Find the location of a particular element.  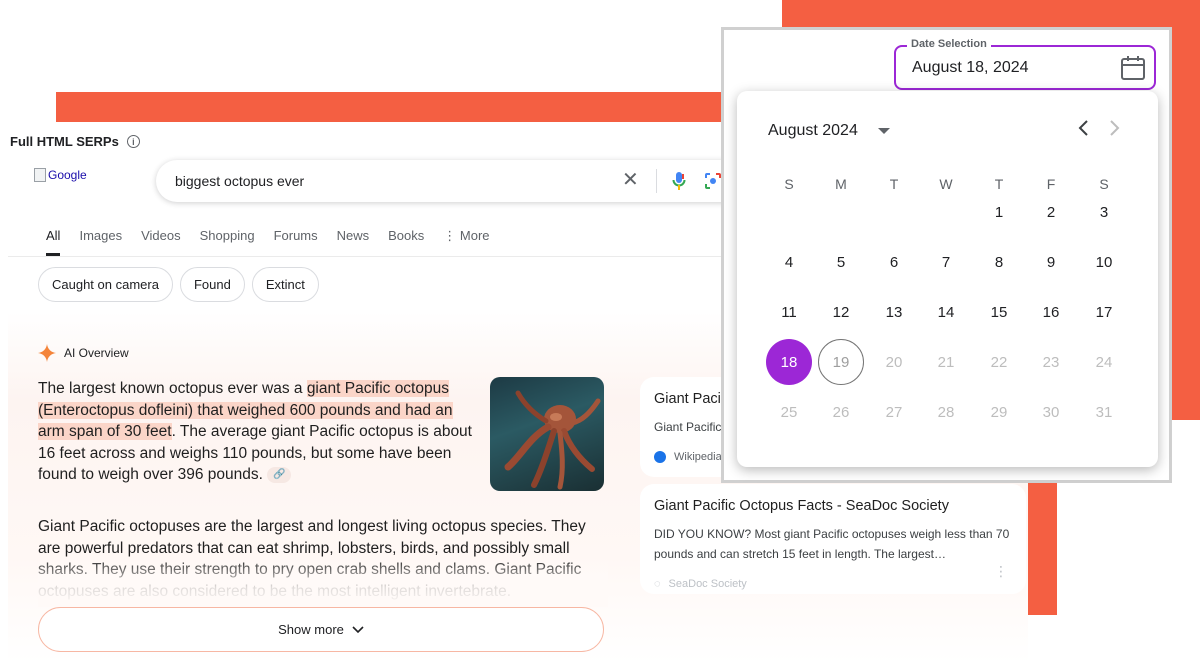

calendar-day: 30 is located at coordinates (1051, 412).